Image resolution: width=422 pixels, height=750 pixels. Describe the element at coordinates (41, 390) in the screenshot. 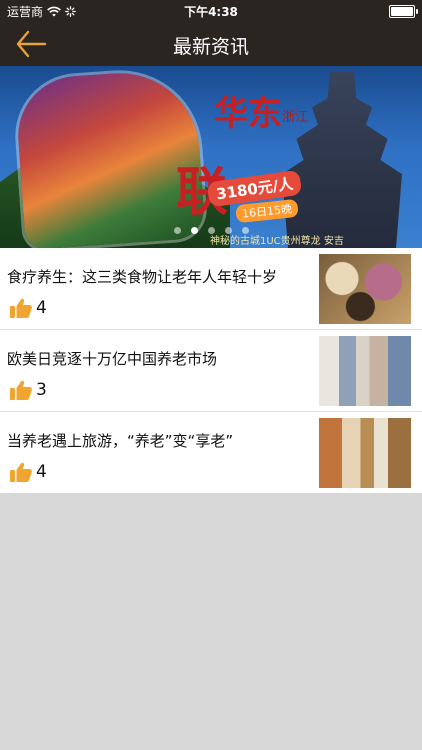

I see `like-count: 3` at that location.